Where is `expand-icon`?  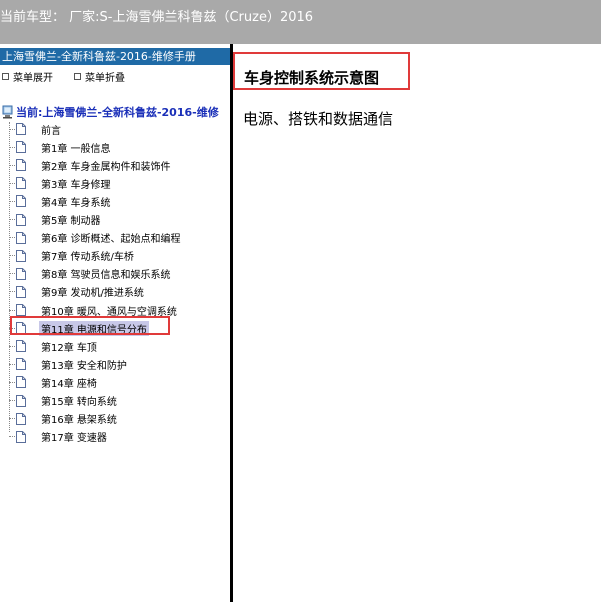 expand-icon is located at coordinates (5, 76).